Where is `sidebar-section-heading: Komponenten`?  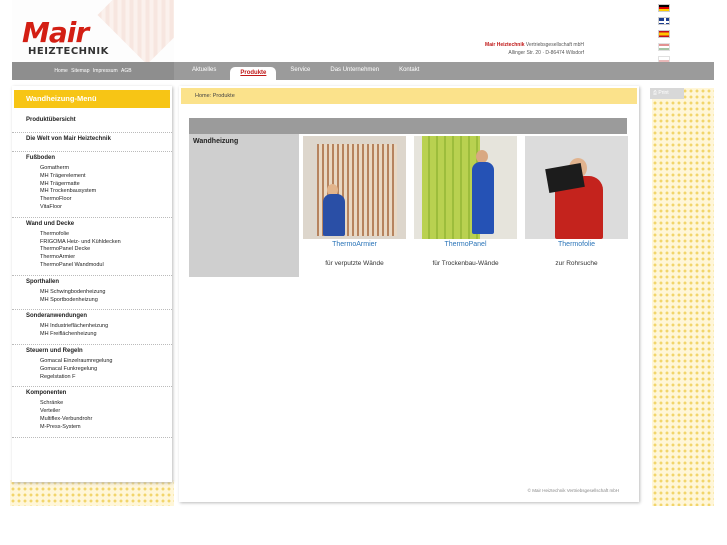 sidebar-section-heading: Komponenten is located at coordinates (92, 393).